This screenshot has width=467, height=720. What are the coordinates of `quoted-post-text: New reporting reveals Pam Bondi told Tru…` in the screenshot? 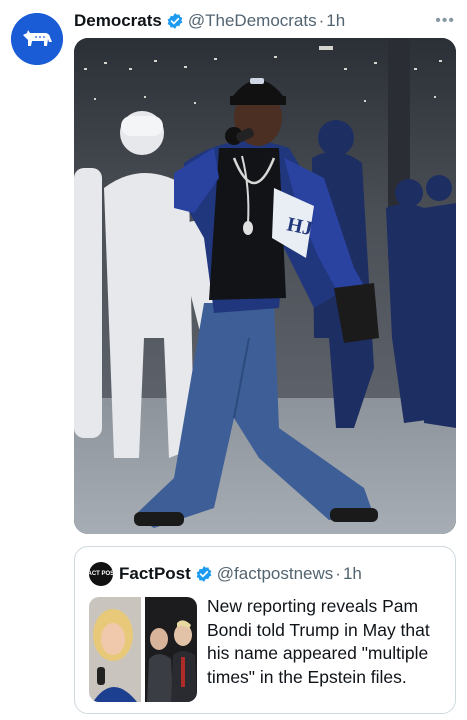 It's located at (318, 641).